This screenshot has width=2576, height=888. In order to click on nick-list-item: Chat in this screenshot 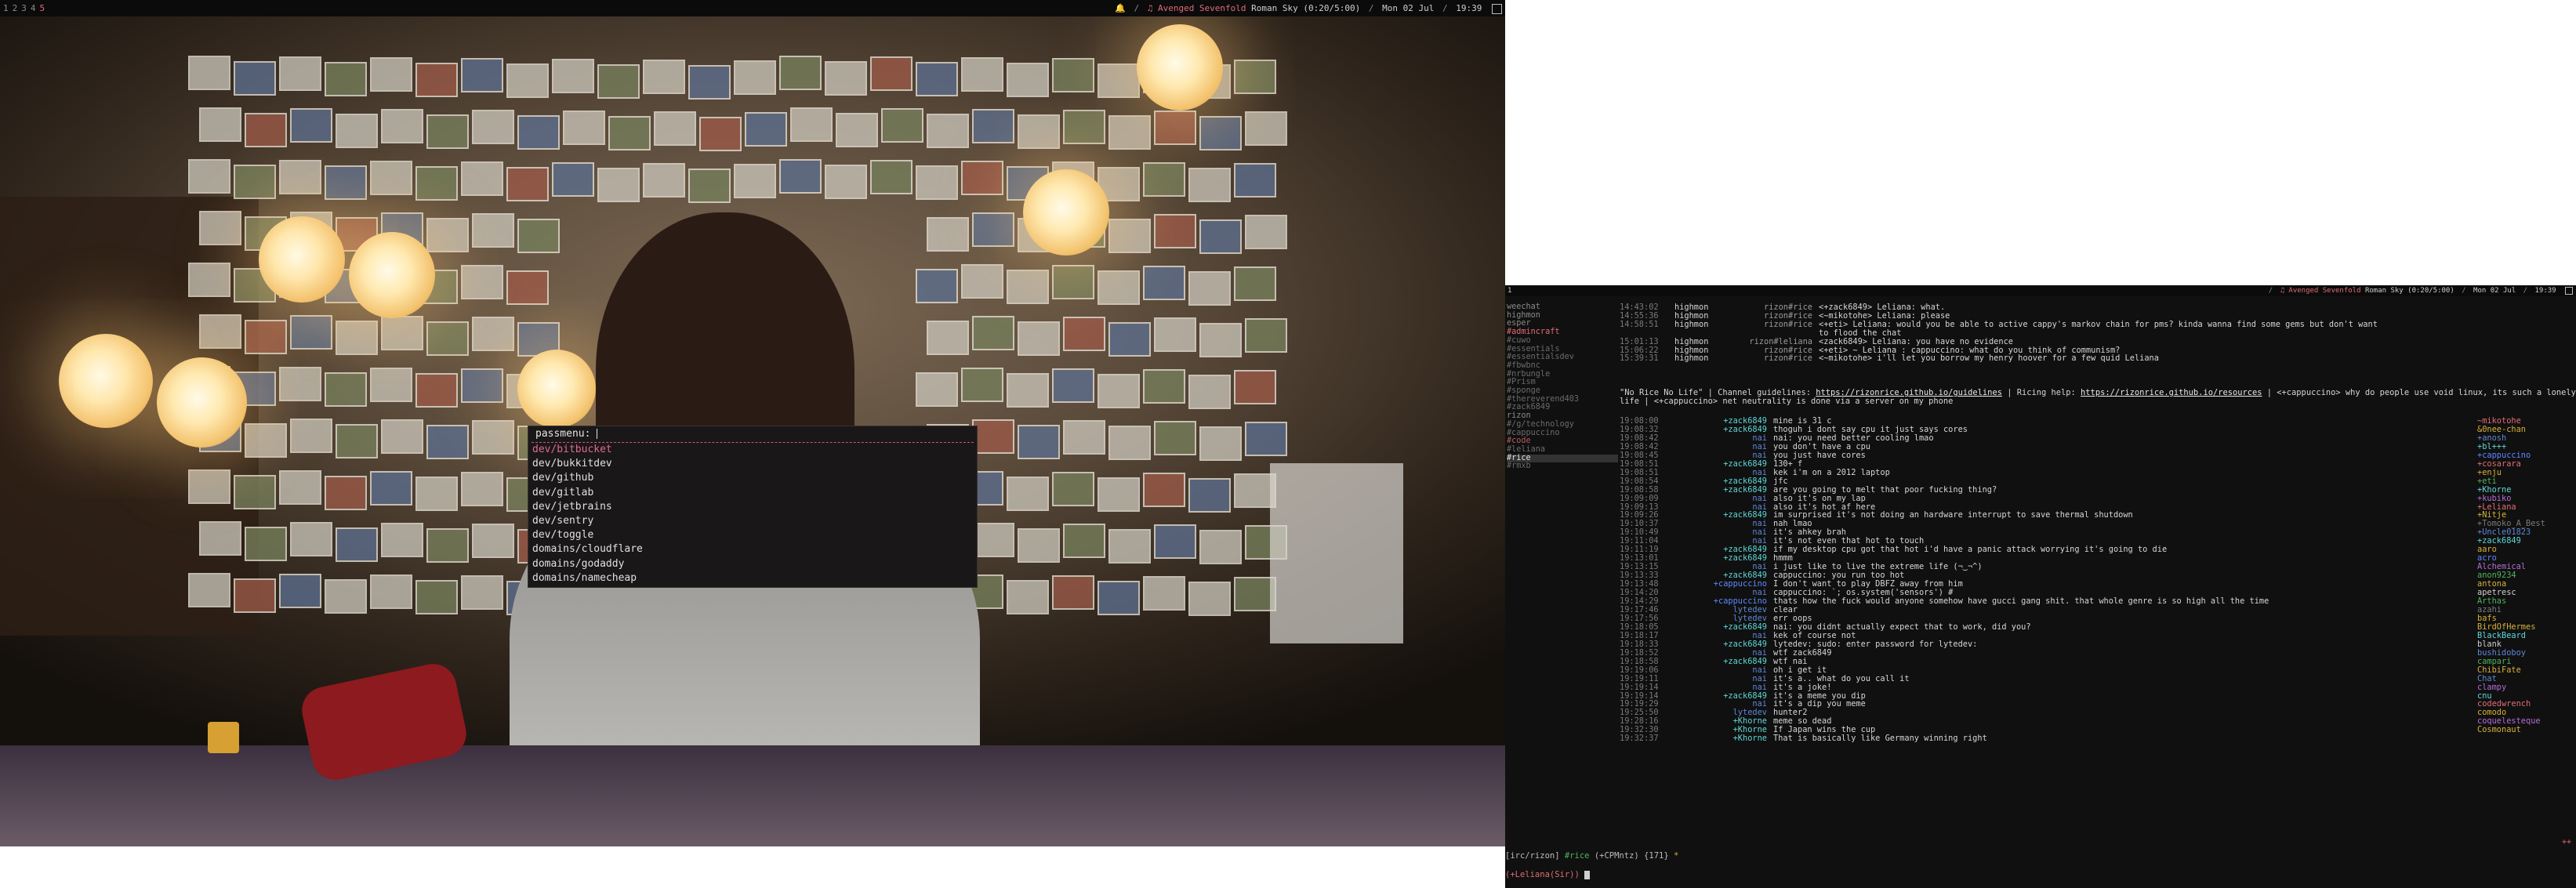, I will do `click(2526, 678)`.